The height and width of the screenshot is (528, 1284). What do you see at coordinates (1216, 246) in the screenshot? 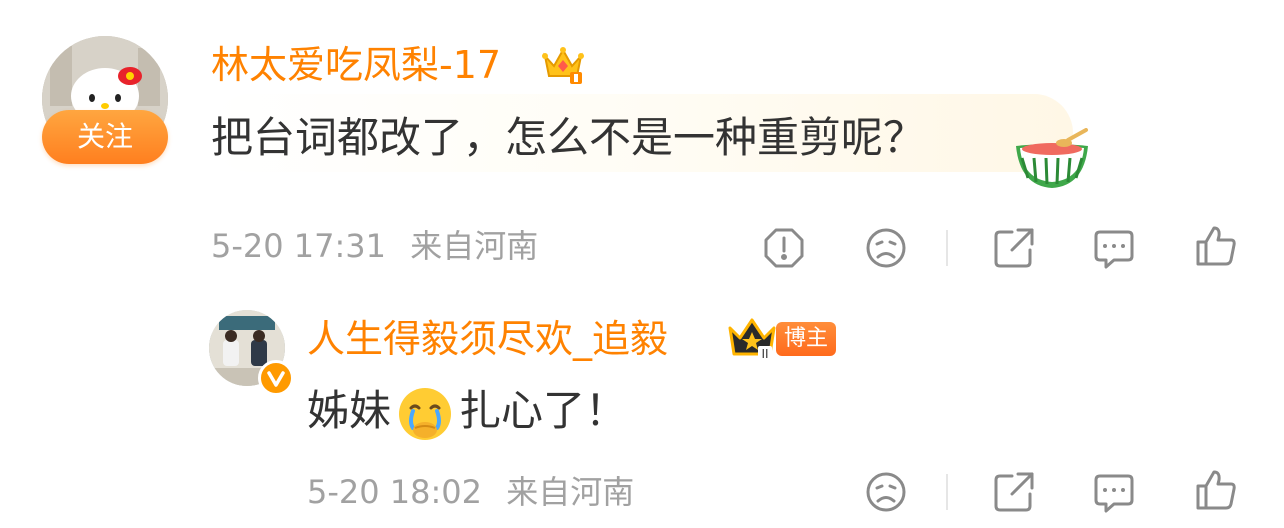
I see `like-icon` at bounding box center [1216, 246].